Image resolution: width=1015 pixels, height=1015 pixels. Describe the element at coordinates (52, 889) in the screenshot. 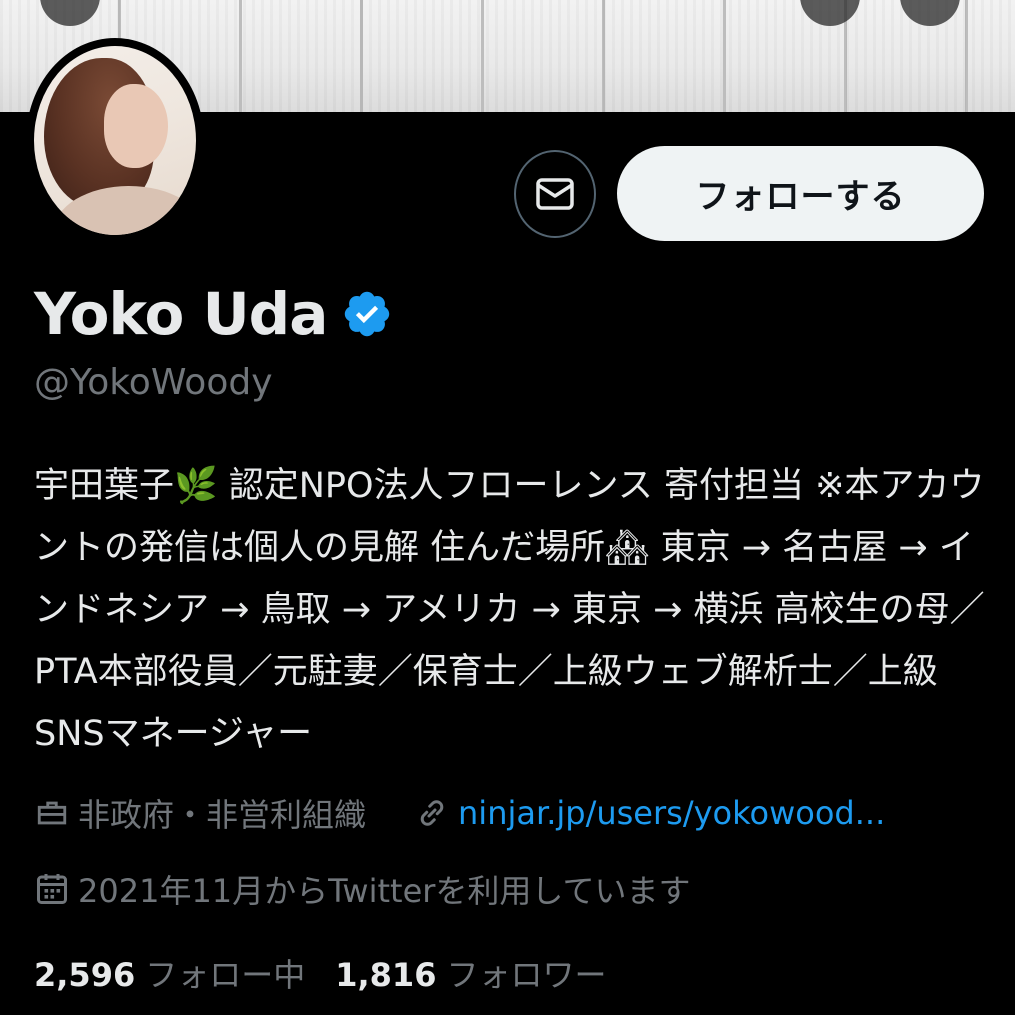

I see `calendar-icon` at that location.